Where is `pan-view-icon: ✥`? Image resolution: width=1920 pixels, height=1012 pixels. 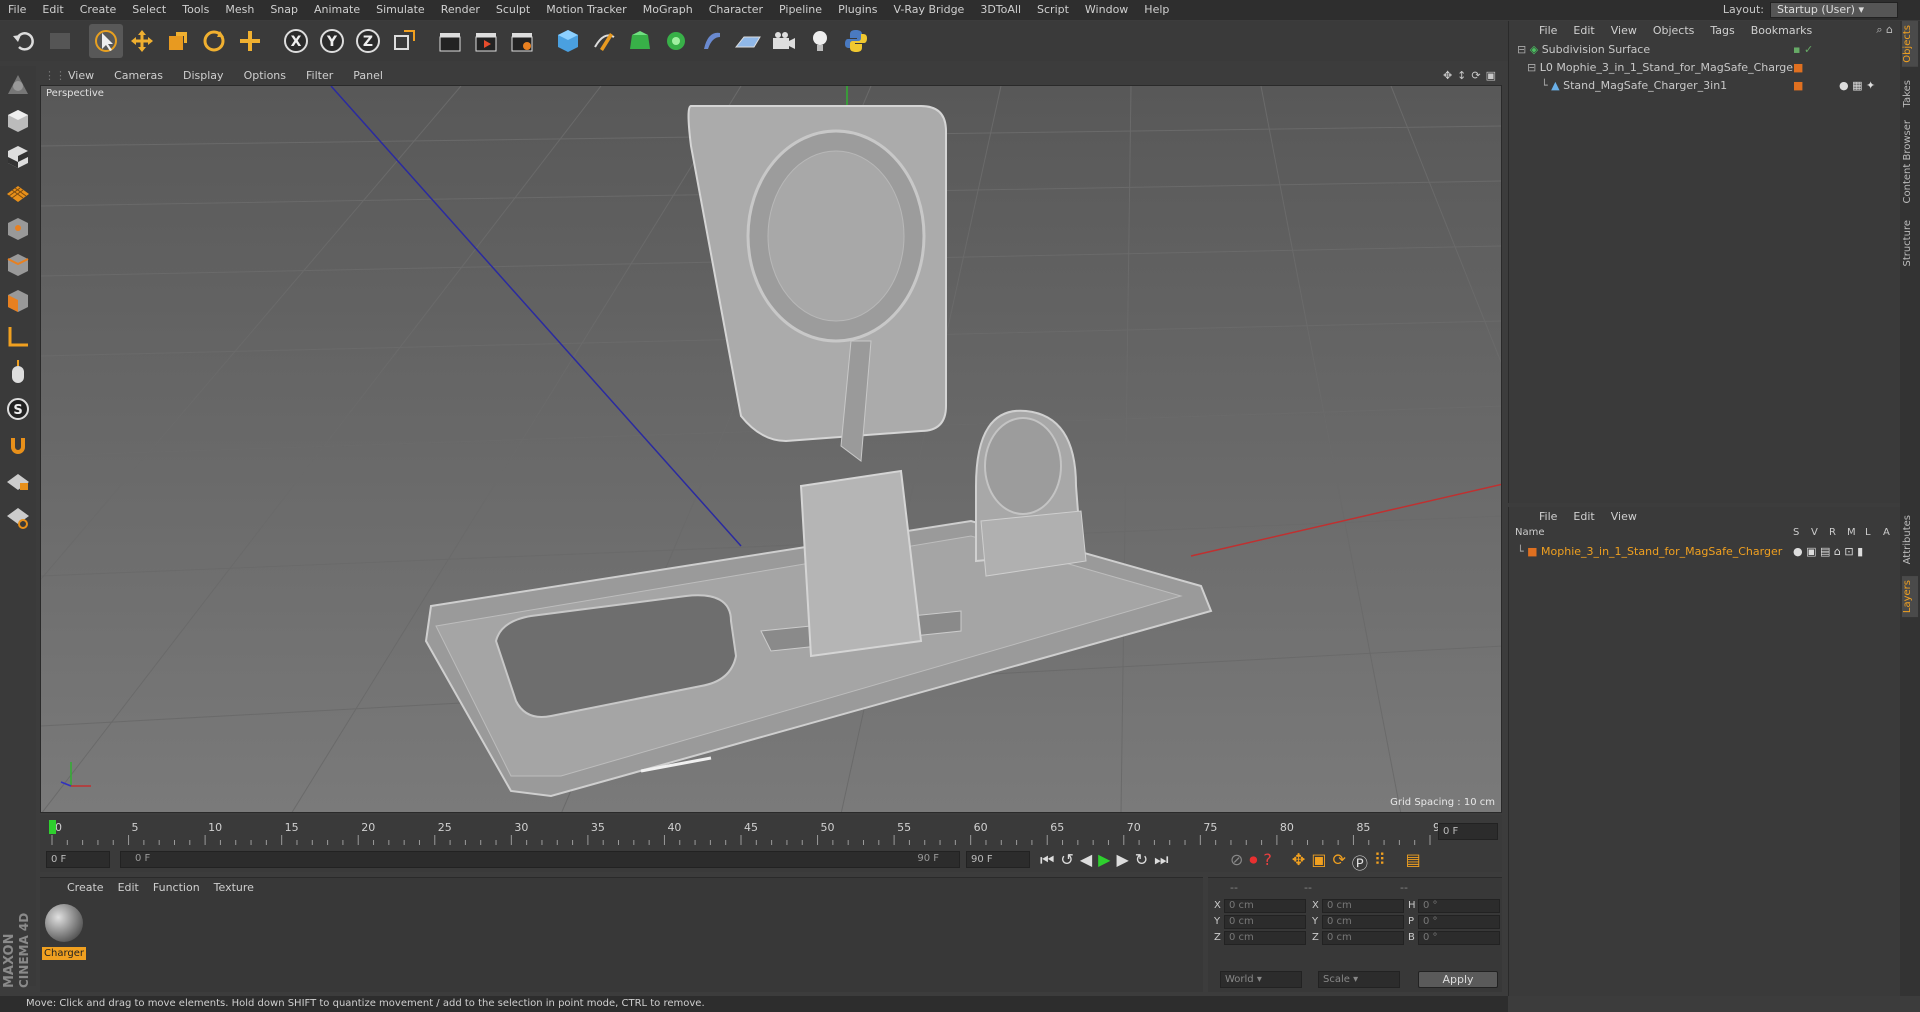 pan-view-icon: ✥ is located at coordinates (1447, 75).